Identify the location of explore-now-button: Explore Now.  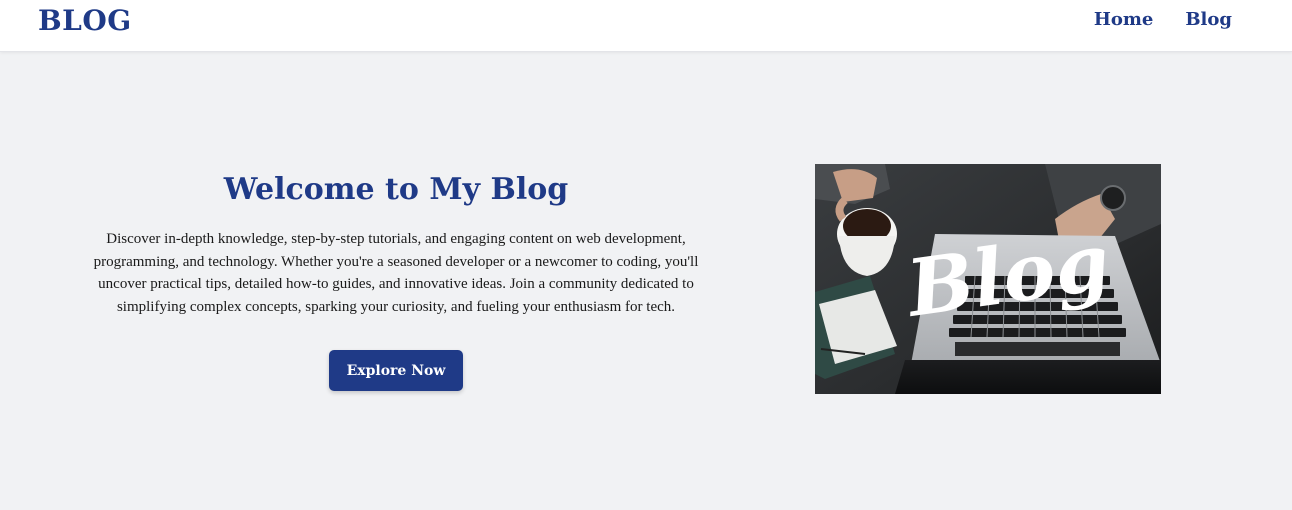
(396, 370).